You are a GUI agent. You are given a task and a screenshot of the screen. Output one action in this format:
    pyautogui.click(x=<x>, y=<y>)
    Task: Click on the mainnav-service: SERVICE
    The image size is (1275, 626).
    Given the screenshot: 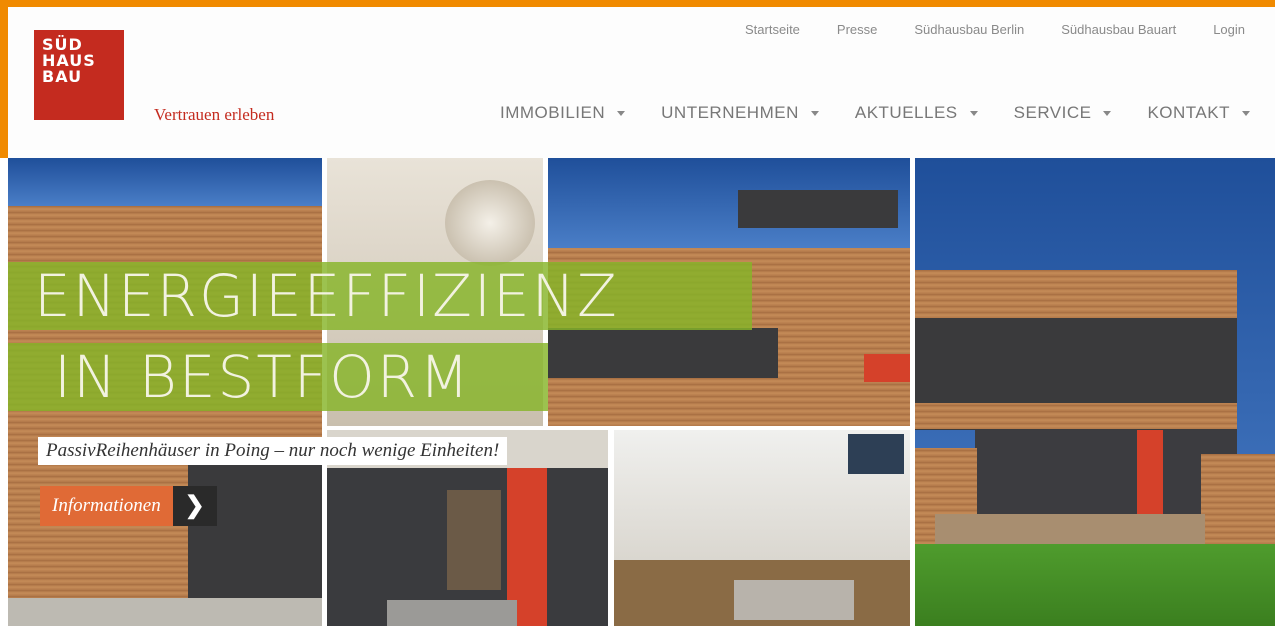 What is the action you would take?
    pyautogui.click(x=1063, y=113)
    